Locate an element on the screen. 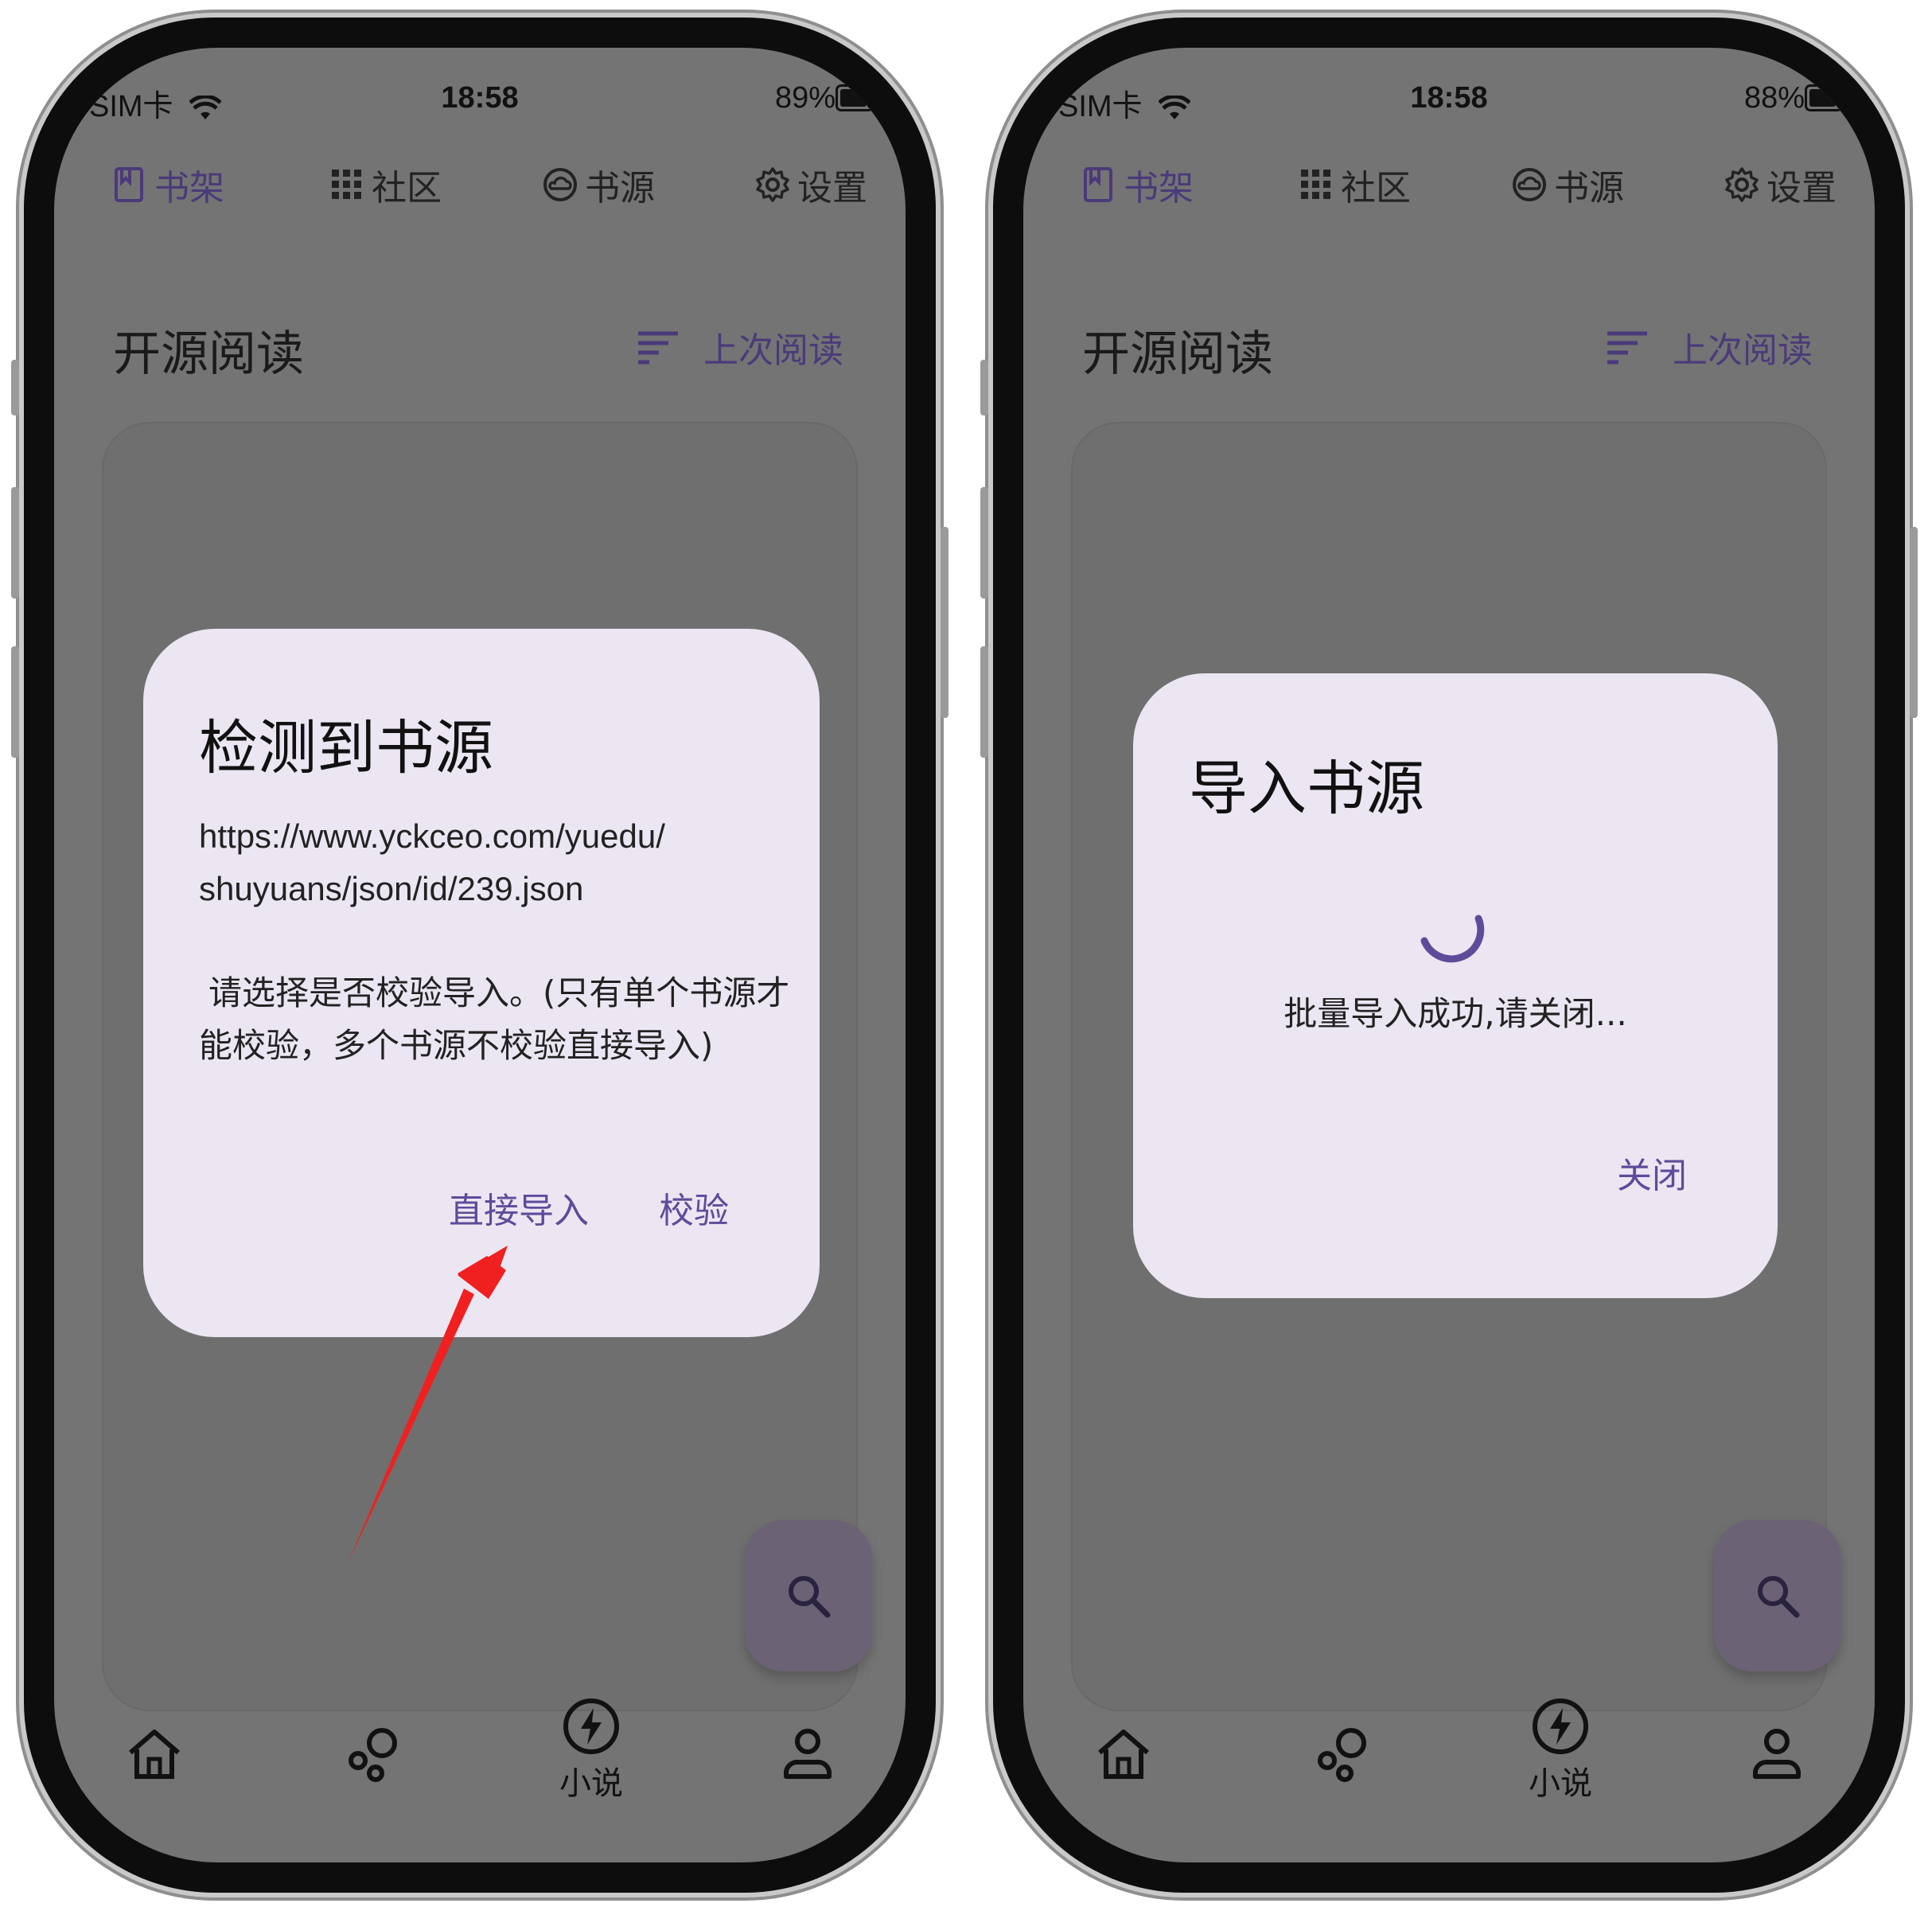 This screenshot has height=1911, width=1932. source-url-line: shuyuans/json/id/239.json is located at coordinates (391, 888).